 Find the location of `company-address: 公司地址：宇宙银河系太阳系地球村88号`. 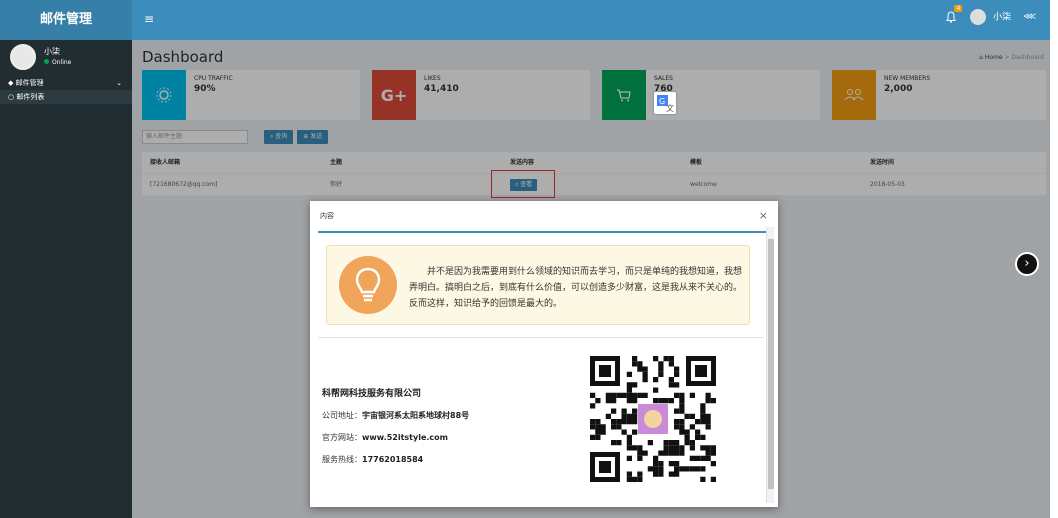

company-address: 公司地址：宇宙银河系太阳系地球村88号 is located at coordinates (395, 415).